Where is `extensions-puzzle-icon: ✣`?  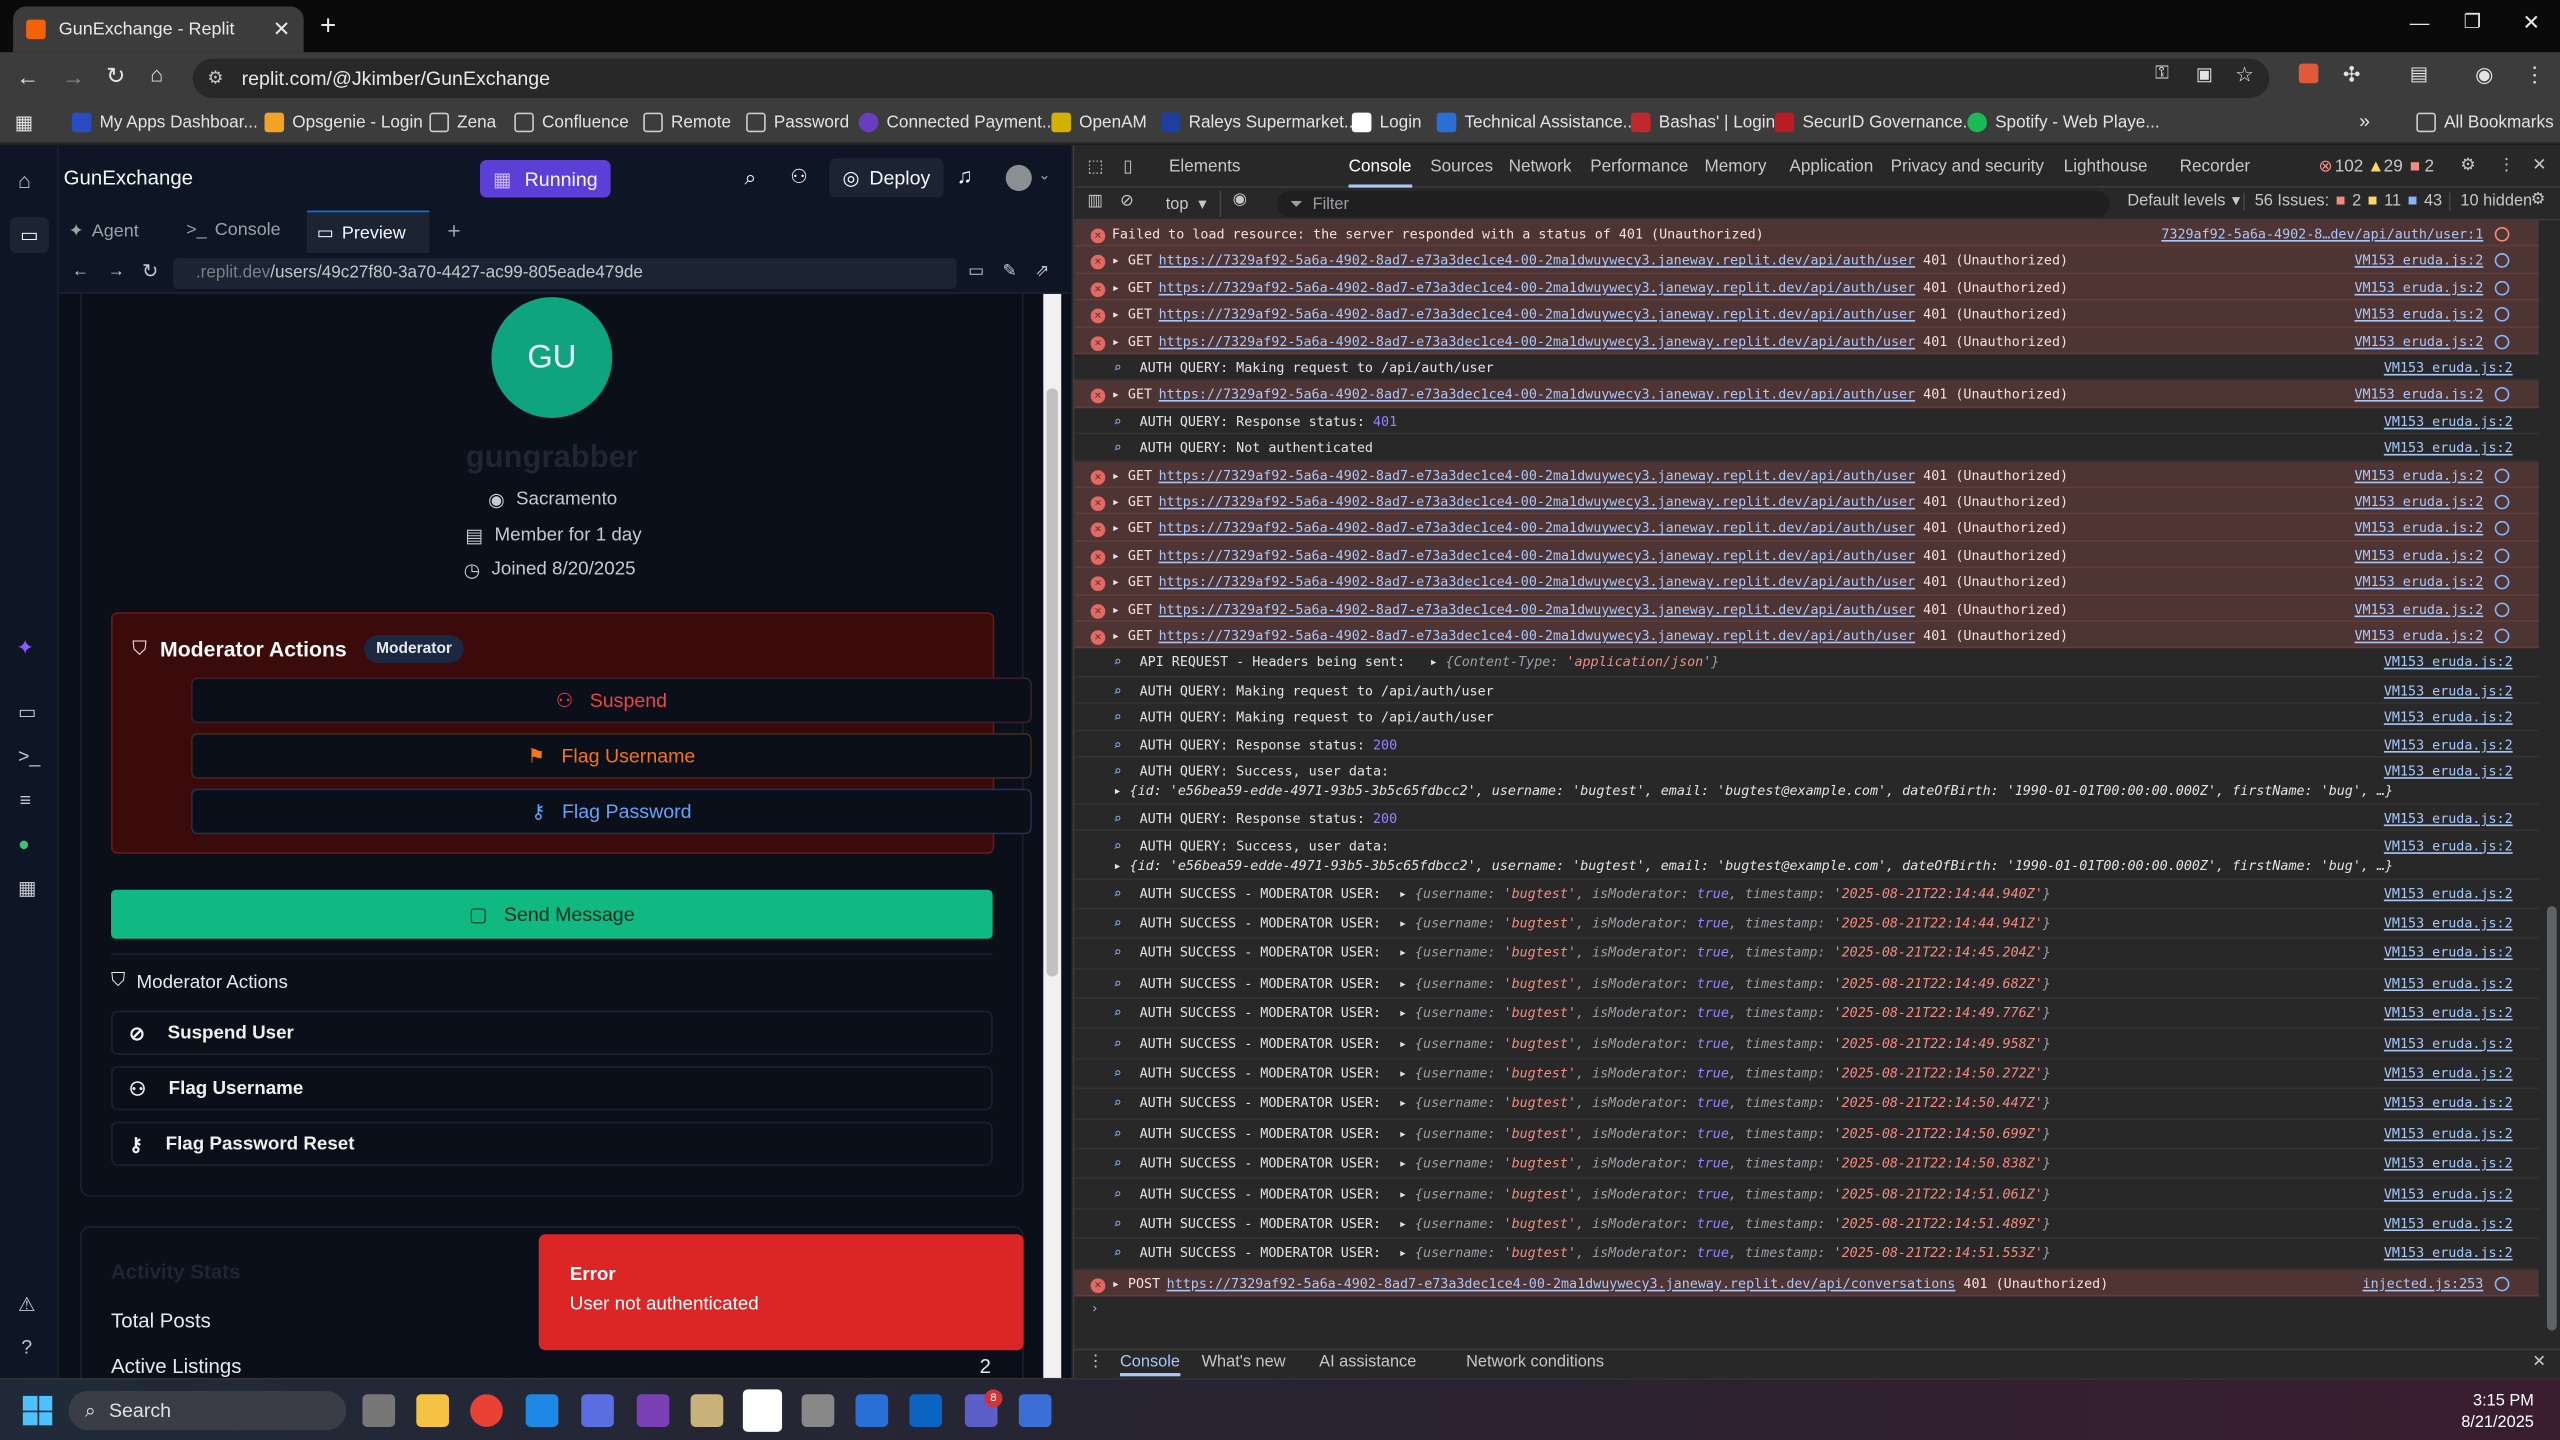 extensions-puzzle-icon: ✣ is located at coordinates (2352, 75).